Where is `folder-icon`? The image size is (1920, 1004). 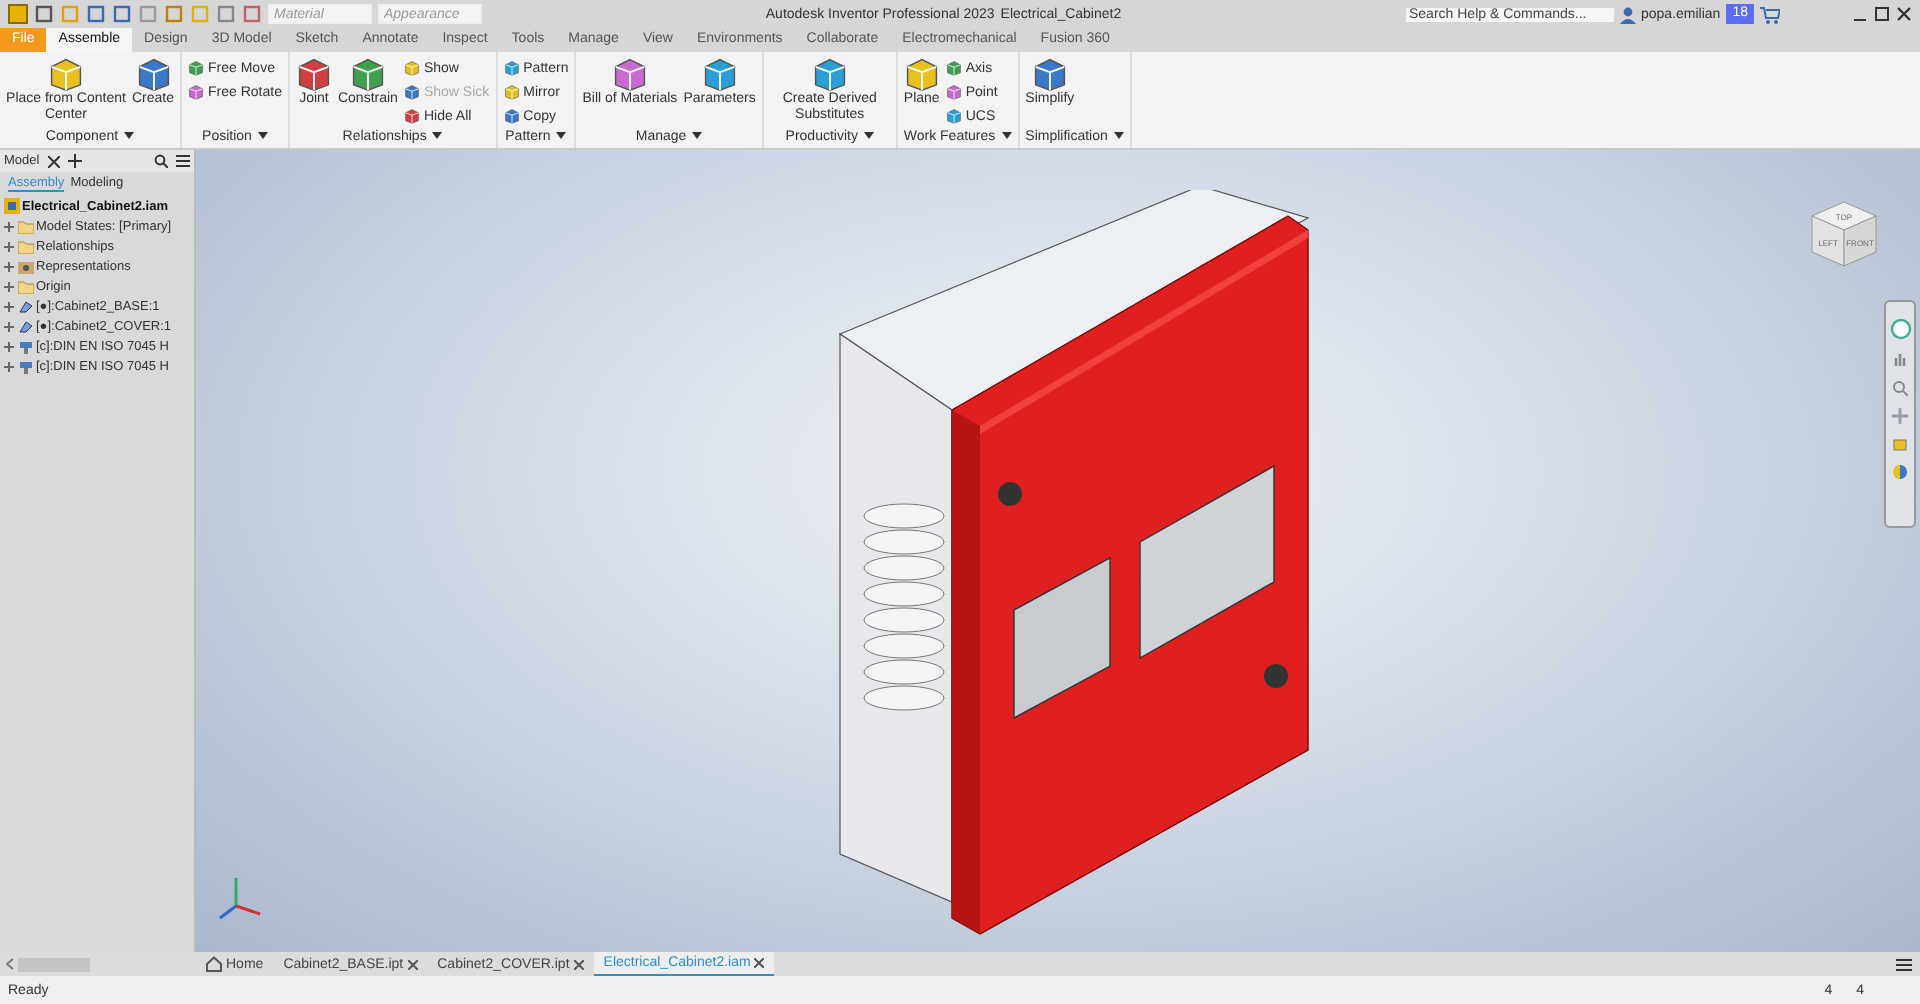 folder-icon is located at coordinates (26, 286).